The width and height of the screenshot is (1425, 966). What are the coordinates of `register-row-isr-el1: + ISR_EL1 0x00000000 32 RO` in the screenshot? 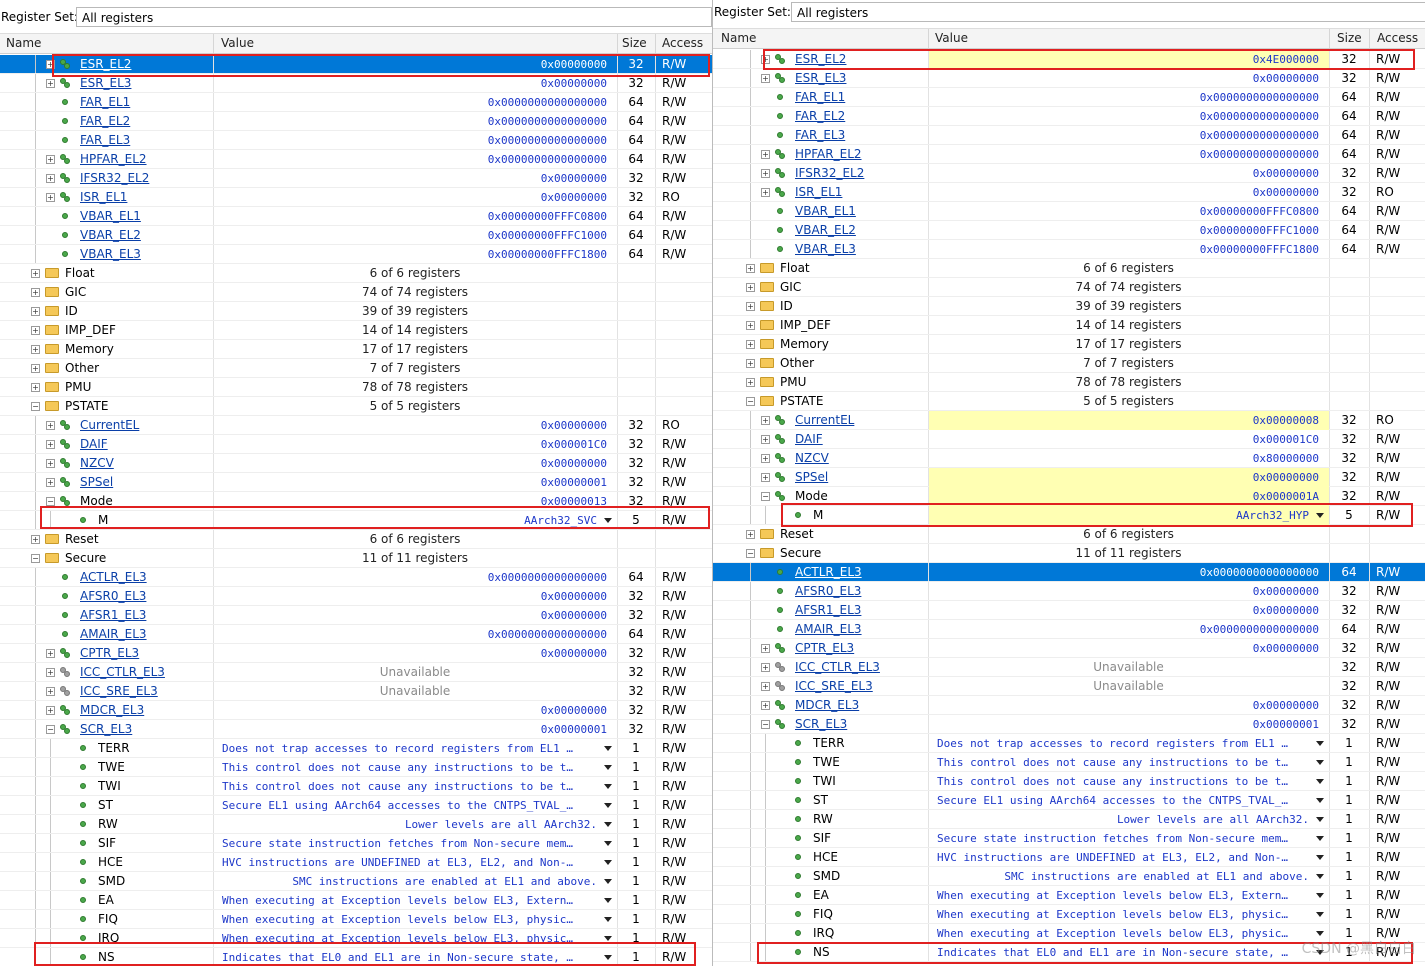 It's located at (1069, 192).